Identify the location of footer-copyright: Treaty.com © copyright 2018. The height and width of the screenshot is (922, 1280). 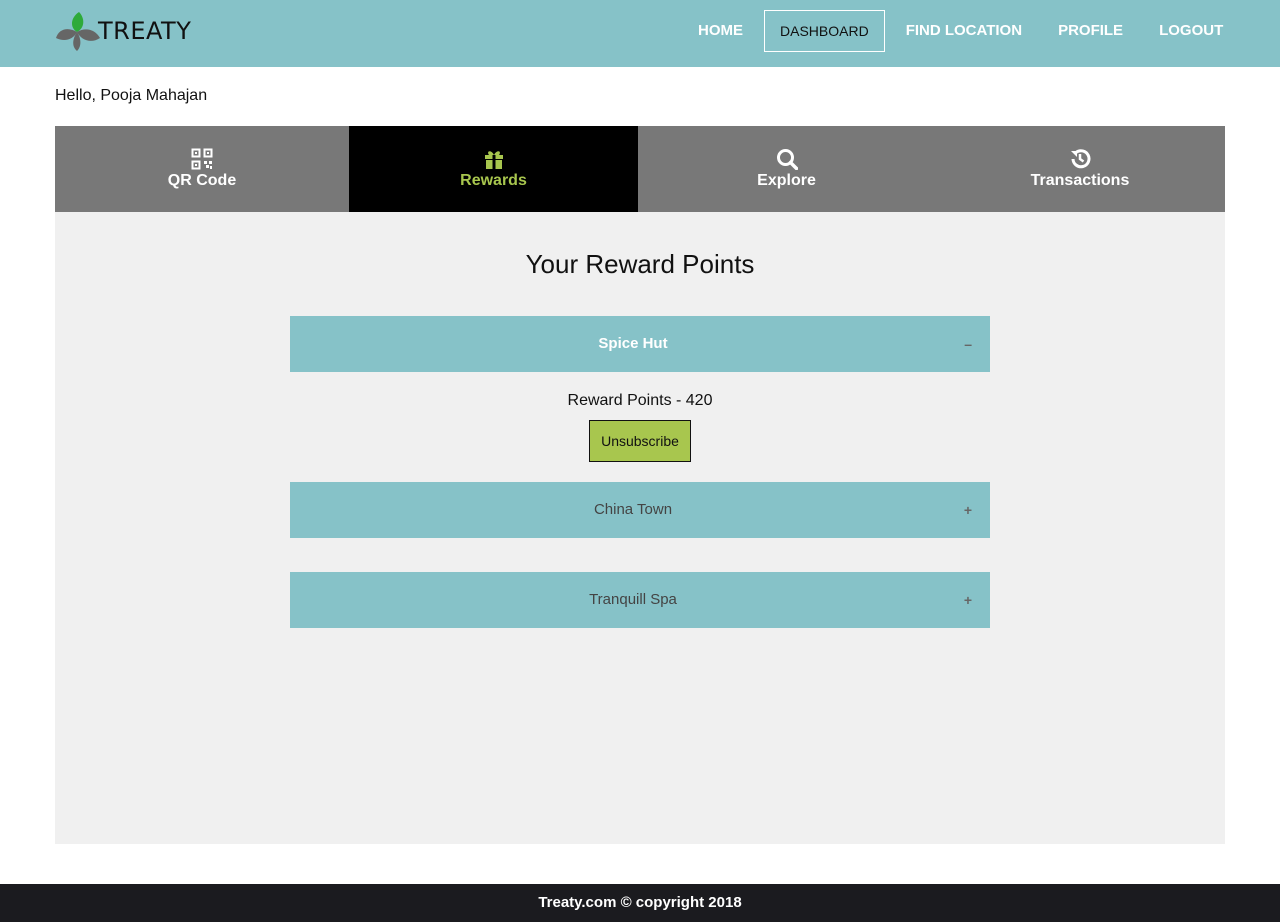
(640, 903).